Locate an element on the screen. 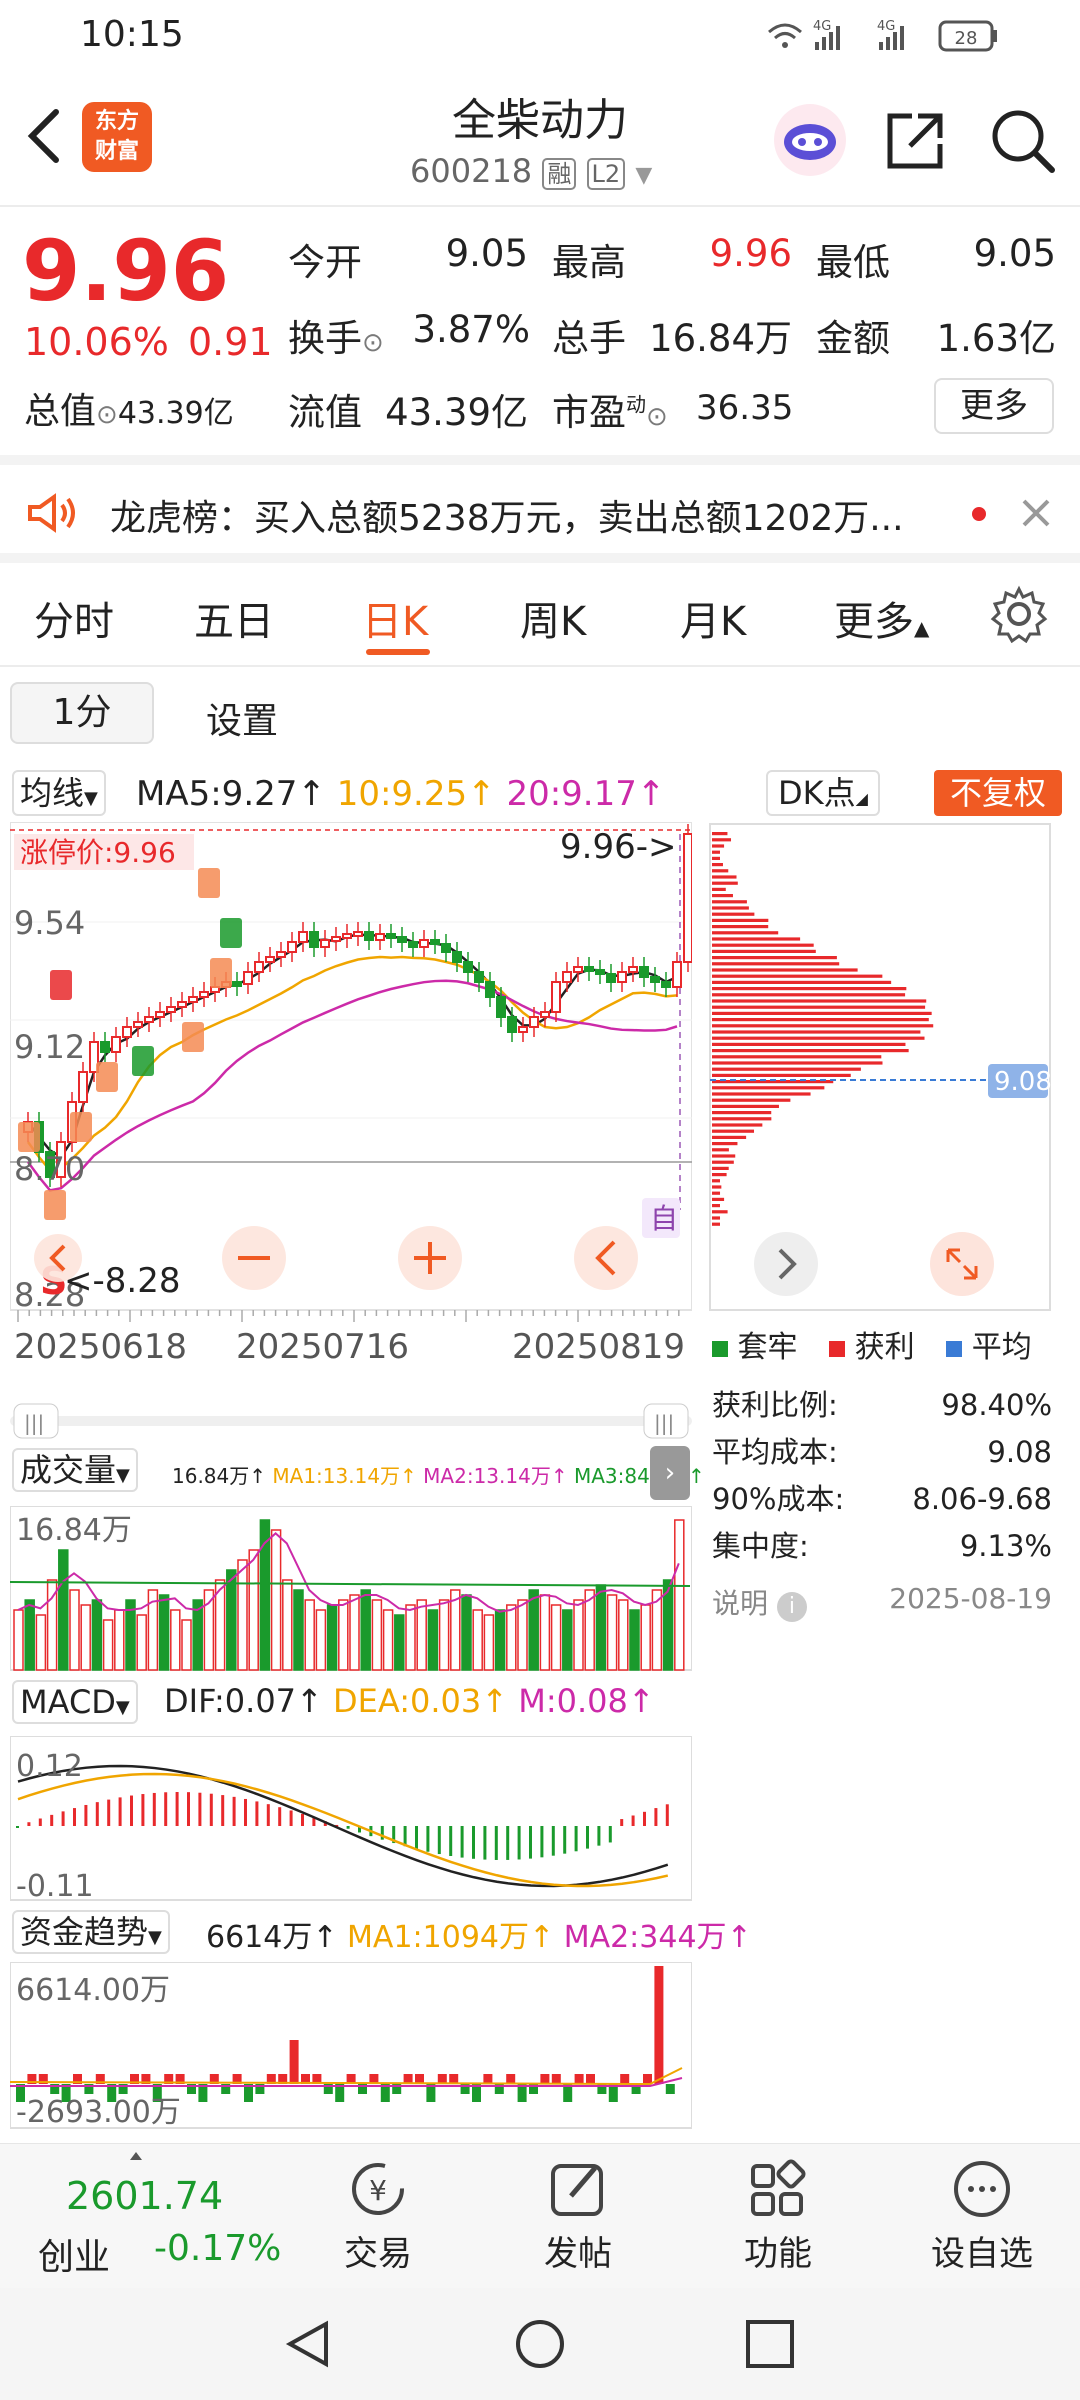  macd-selector: MACD▼ is located at coordinates (75, 1702).